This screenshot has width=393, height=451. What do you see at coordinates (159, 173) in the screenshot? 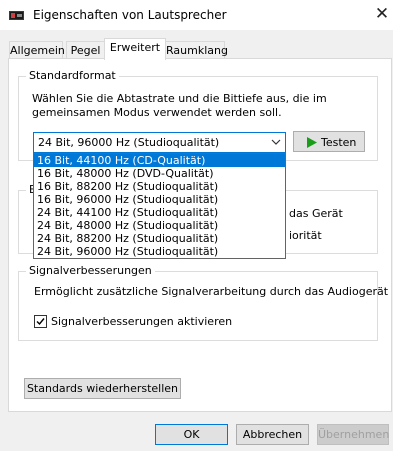
I see `format-option: 16 Bit, 48000 Hz (DVD-Qualität)` at bounding box center [159, 173].